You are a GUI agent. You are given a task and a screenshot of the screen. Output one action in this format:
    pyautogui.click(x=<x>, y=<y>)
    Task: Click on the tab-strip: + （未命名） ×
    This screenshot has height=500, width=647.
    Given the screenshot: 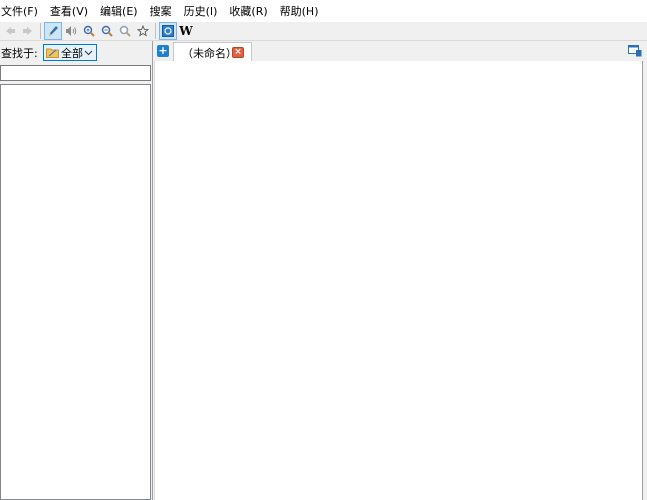 What is the action you would take?
    pyautogui.click(x=400, y=51)
    